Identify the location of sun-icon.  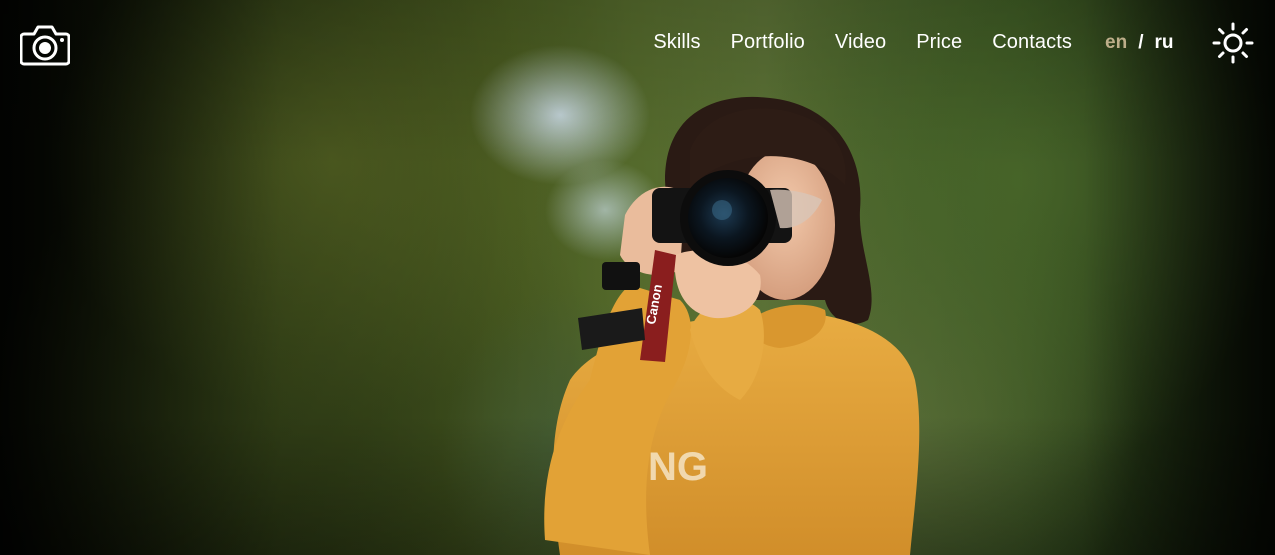
(1233, 43).